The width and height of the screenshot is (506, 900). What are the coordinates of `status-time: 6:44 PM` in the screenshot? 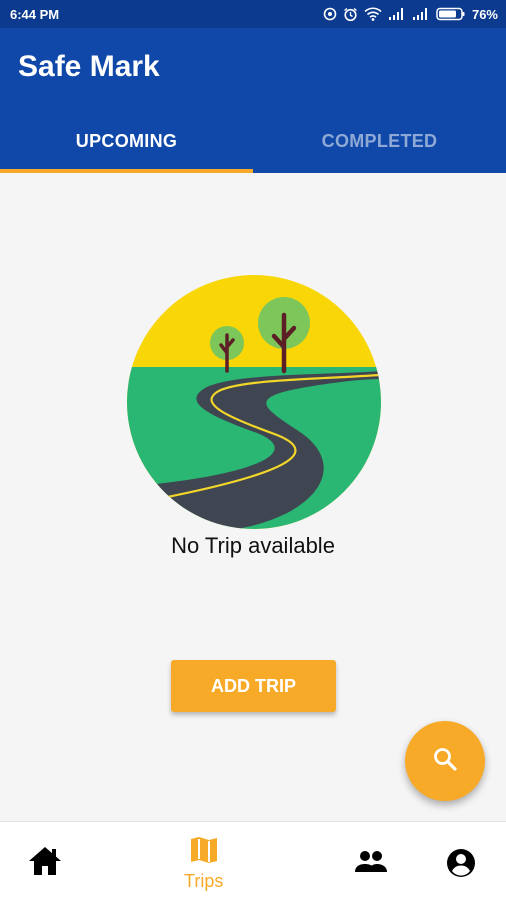 It's located at (35, 14).